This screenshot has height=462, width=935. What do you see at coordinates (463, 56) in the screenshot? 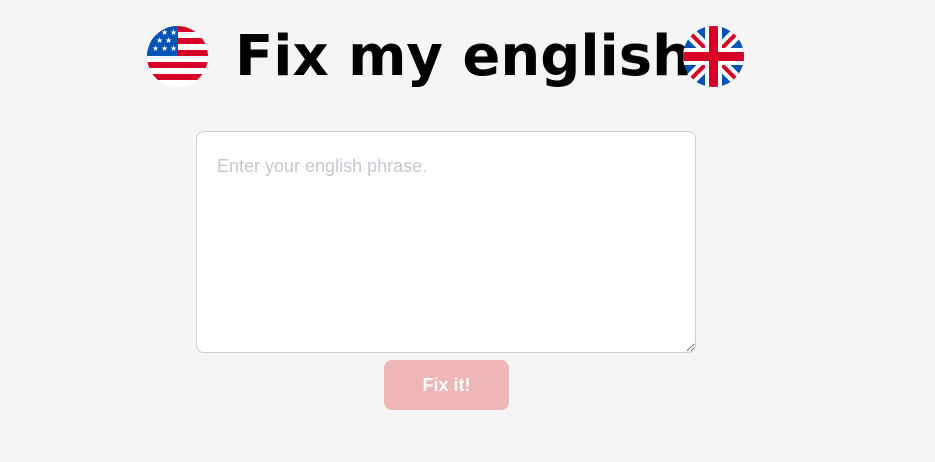
I see `page-title: Fix my english` at bounding box center [463, 56].